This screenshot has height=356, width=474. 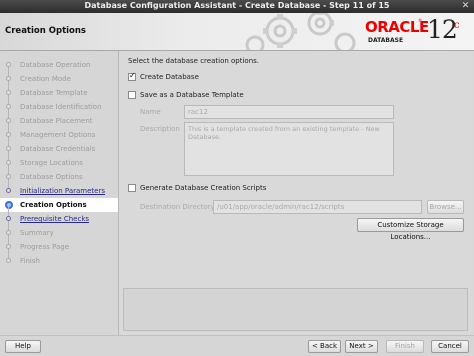 I want to click on template-name-field: rac12, so click(x=289, y=112).